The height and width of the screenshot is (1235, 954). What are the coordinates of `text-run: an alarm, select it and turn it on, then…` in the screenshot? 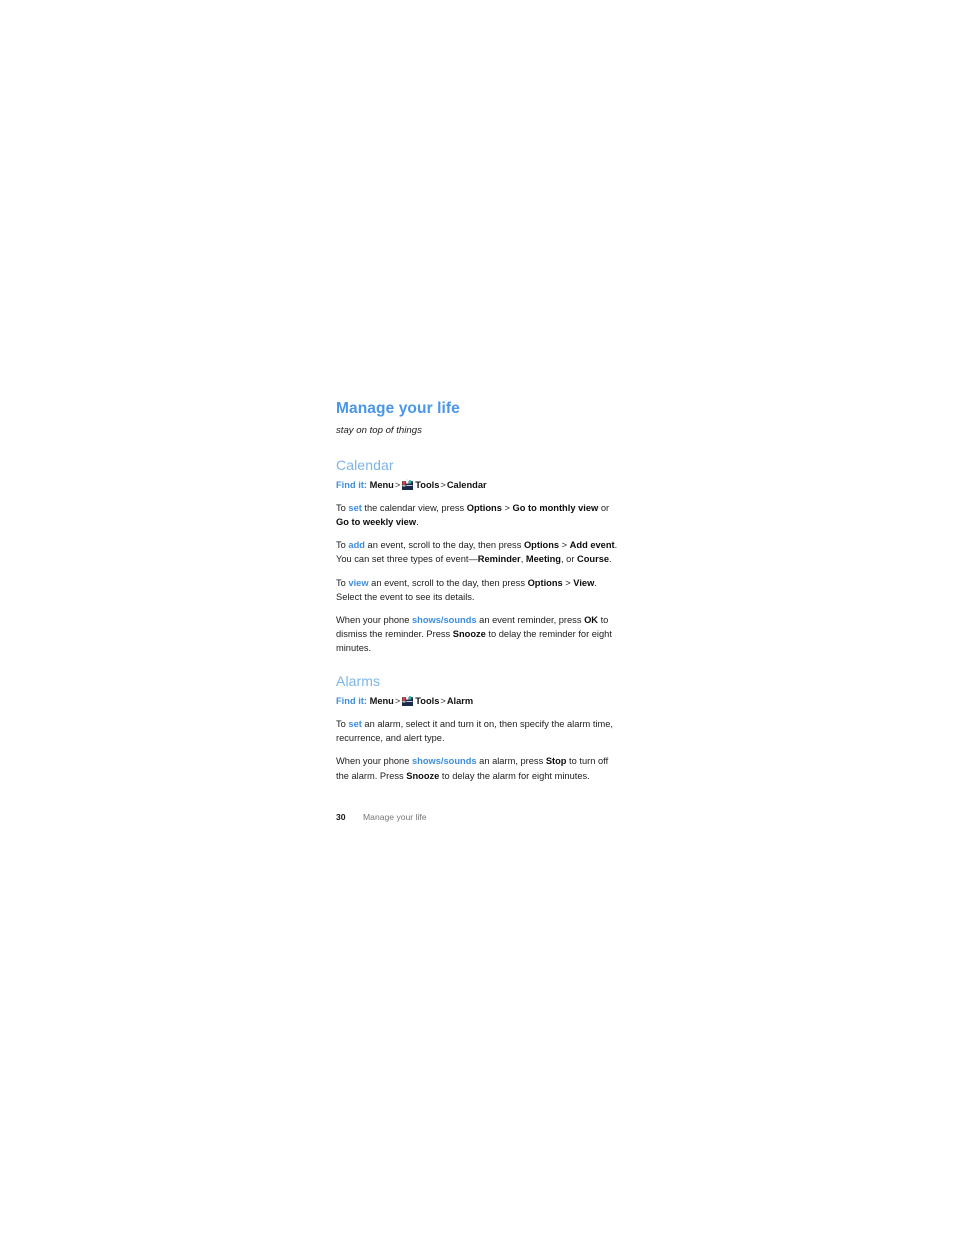 It's located at (474, 731).